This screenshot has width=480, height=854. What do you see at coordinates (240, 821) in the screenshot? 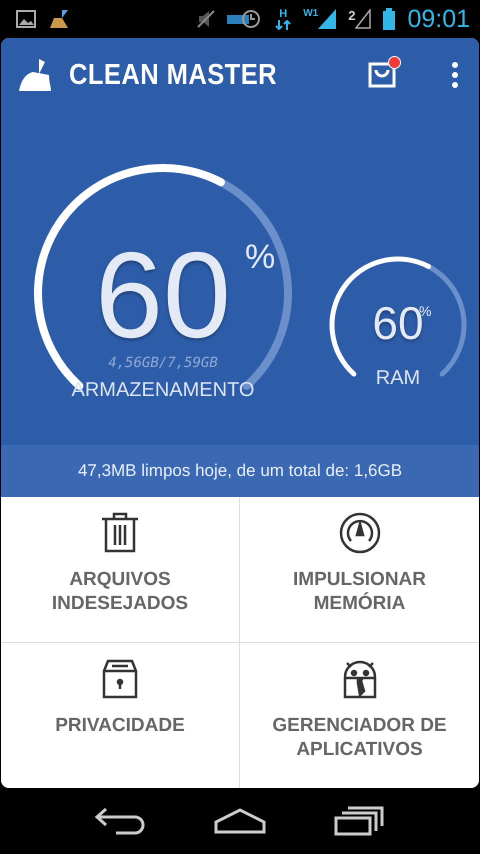
I see `home-icon` at bounding box center [240, 821].